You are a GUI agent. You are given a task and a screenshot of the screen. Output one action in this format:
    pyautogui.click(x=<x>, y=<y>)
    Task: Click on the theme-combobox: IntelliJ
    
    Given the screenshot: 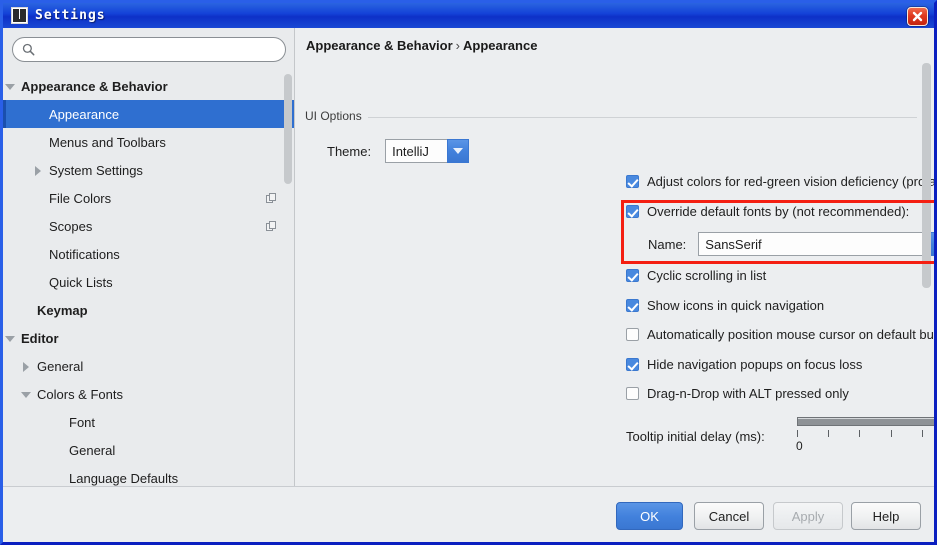 What is the action you would take?
    pyautogui.click(x=427, y=151)
    